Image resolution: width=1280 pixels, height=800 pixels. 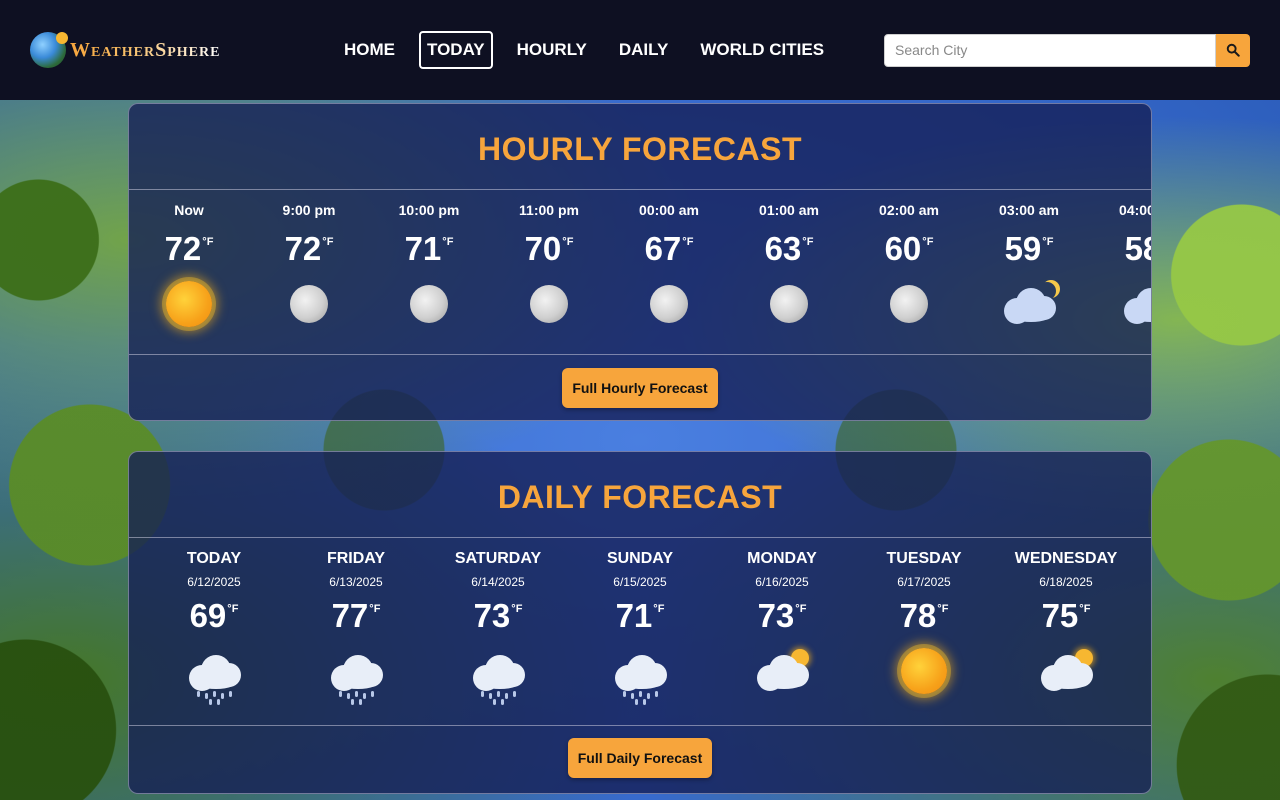 What do you see at coordinates (640, 497) in the screenshot?
I see `daily-forecast-title: DAILY FORECAST` at bounding box center [640, 497].